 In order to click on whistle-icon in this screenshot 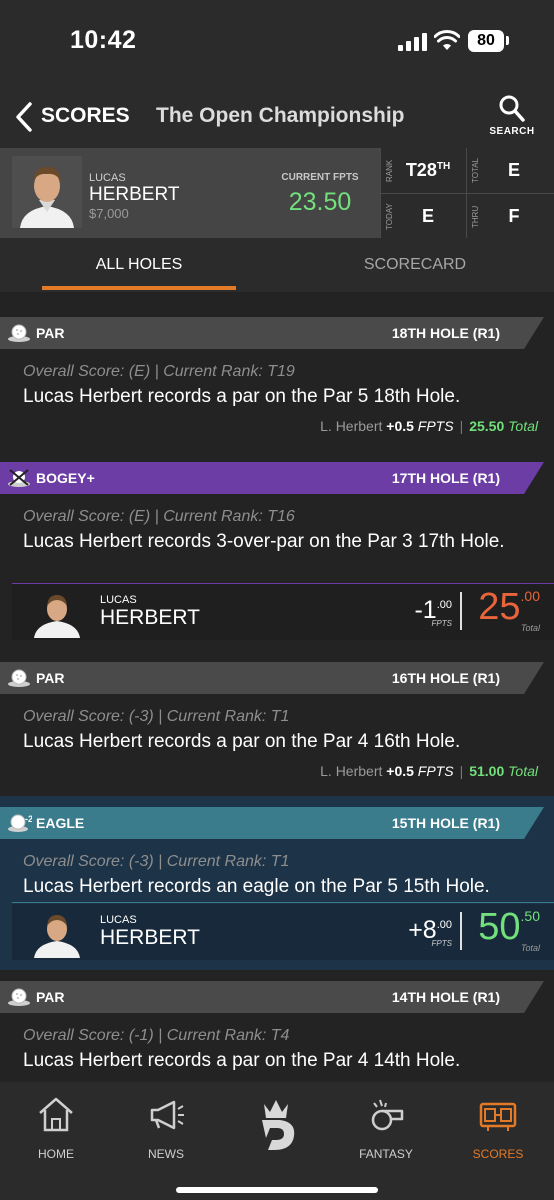, I will do `click(387, 1115)`.